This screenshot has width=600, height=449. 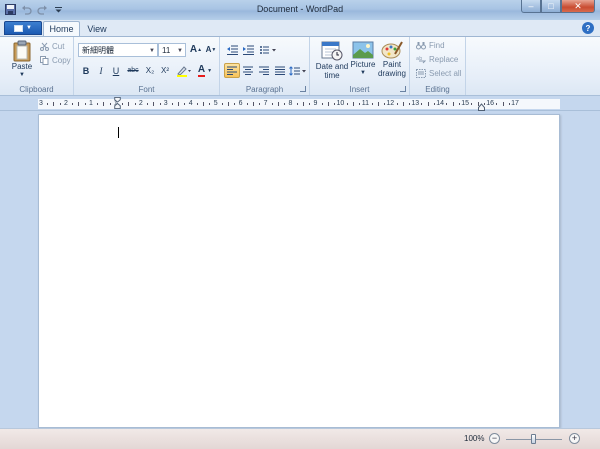 What do you see at coordinates (391, 73) in the screenshot?
I see `paint-drawing-label-2: drawing` at bounding box center [391, 73].